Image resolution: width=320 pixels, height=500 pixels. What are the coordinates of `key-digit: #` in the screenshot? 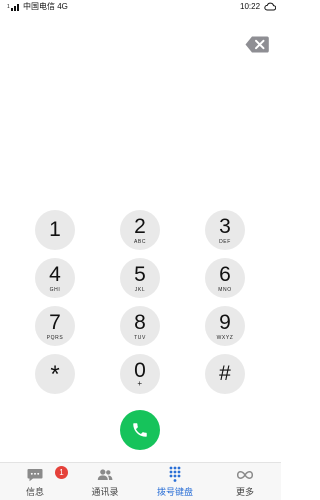 It's located at (225, 373).